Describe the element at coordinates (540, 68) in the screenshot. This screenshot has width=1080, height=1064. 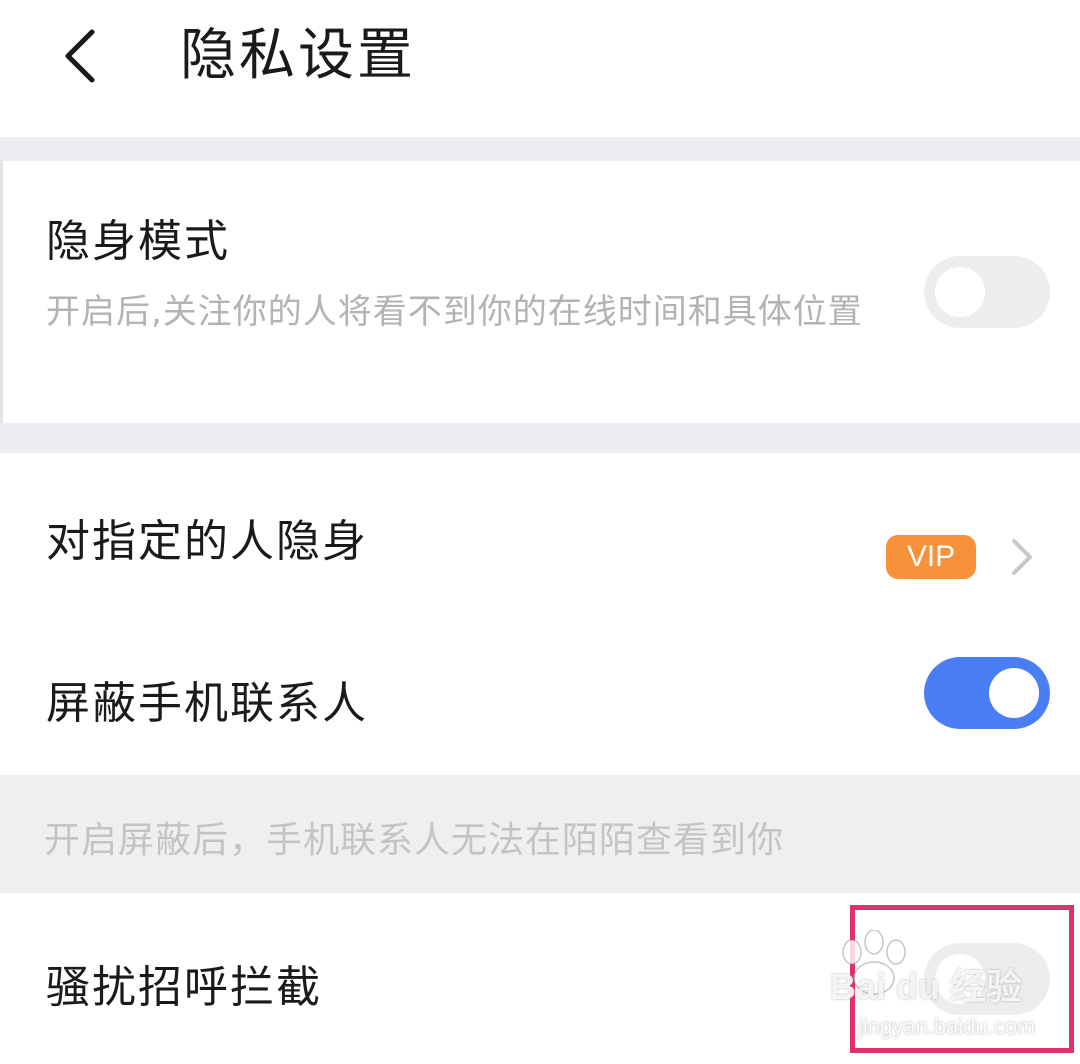
I see `top-bar: 隐私设置` at that location.